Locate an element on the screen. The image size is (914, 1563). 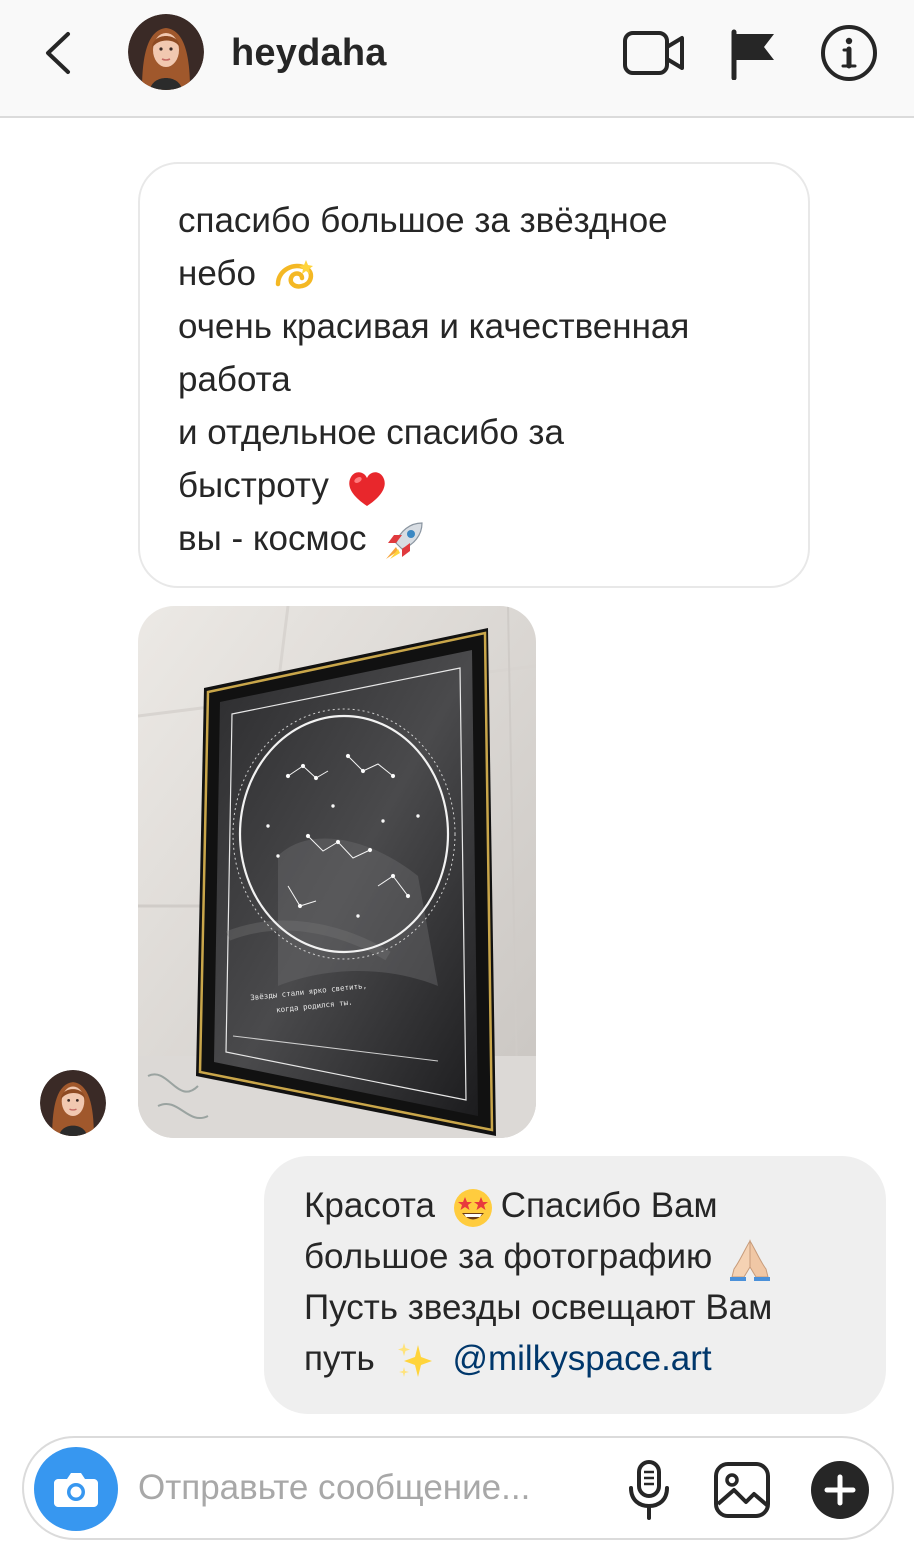
folded-hands-emoji is located at coordinates (750, 1260).